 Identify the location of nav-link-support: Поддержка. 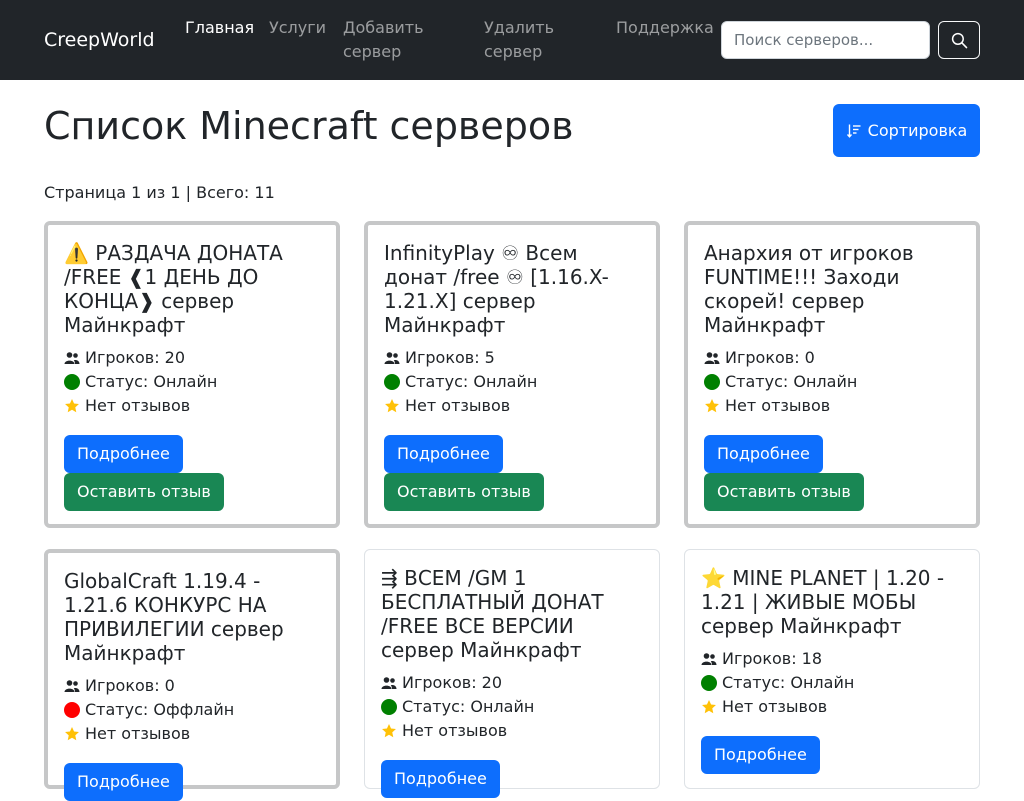
(665, 28).